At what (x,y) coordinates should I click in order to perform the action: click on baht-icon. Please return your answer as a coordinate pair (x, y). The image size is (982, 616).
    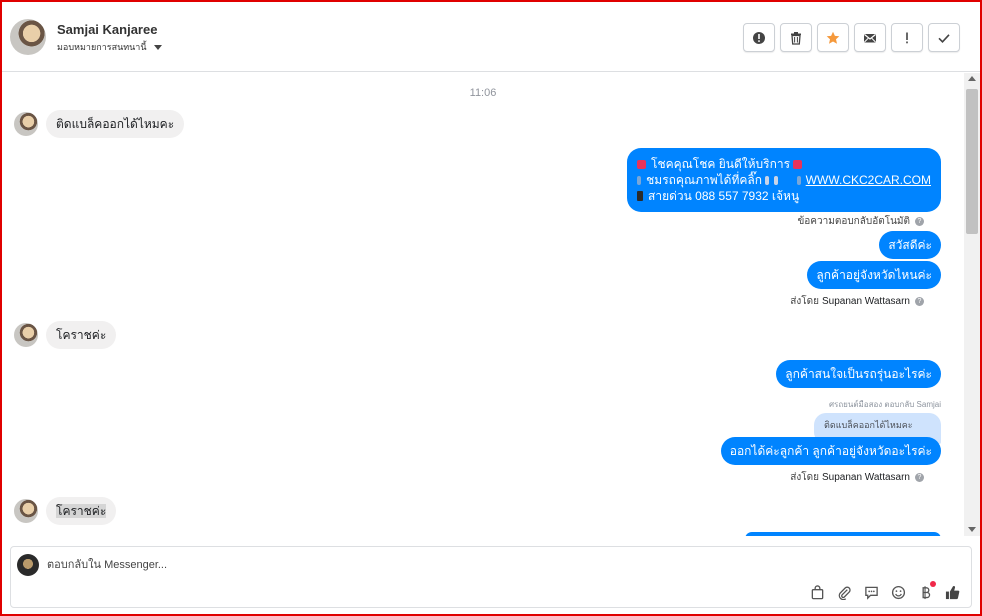
    Looking at the image, I should click on (926, 593).